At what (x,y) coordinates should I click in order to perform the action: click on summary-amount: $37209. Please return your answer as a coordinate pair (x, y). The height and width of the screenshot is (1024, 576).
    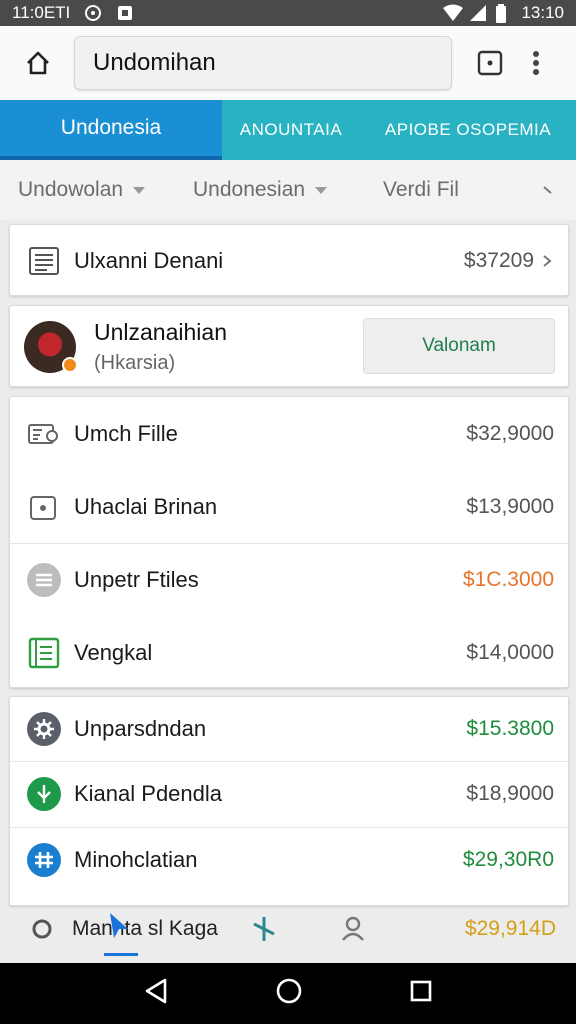
    Looking at the image, I should click on (498, 260).